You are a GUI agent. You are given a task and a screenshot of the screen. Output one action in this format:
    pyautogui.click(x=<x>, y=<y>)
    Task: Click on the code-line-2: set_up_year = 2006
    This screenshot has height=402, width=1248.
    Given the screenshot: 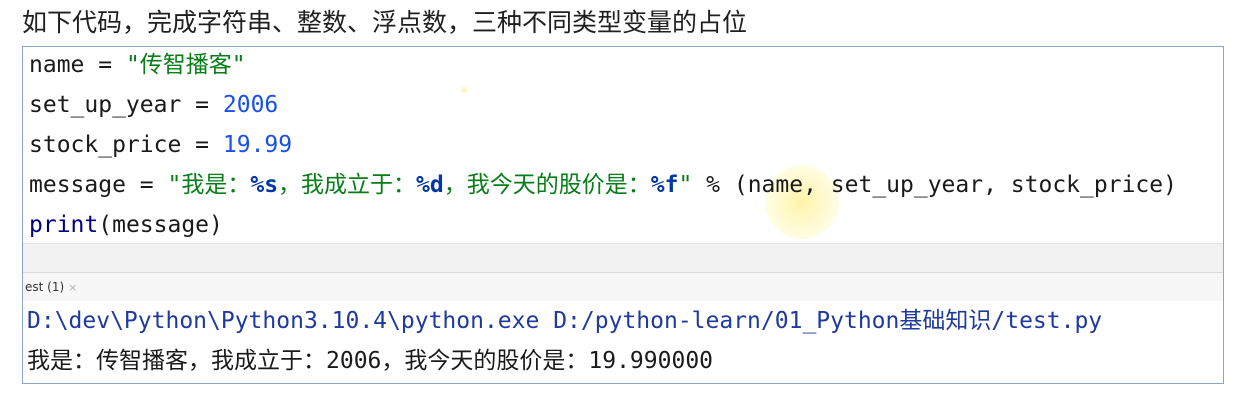 What is the action you would take?
    pyautogui.click(x=153, y=105)
    